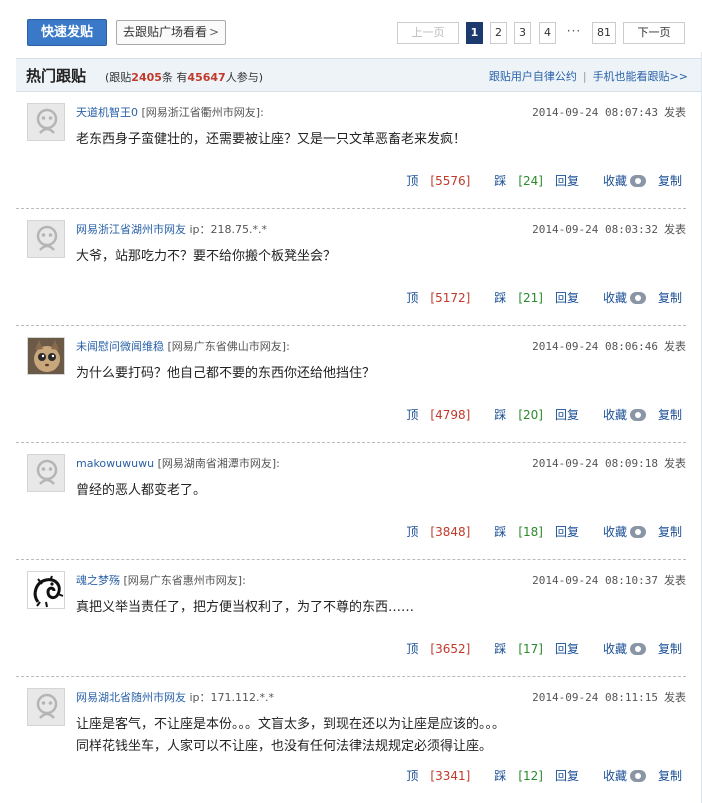  I want to click on downvote-button: 踩 [17], so click(512, 649).